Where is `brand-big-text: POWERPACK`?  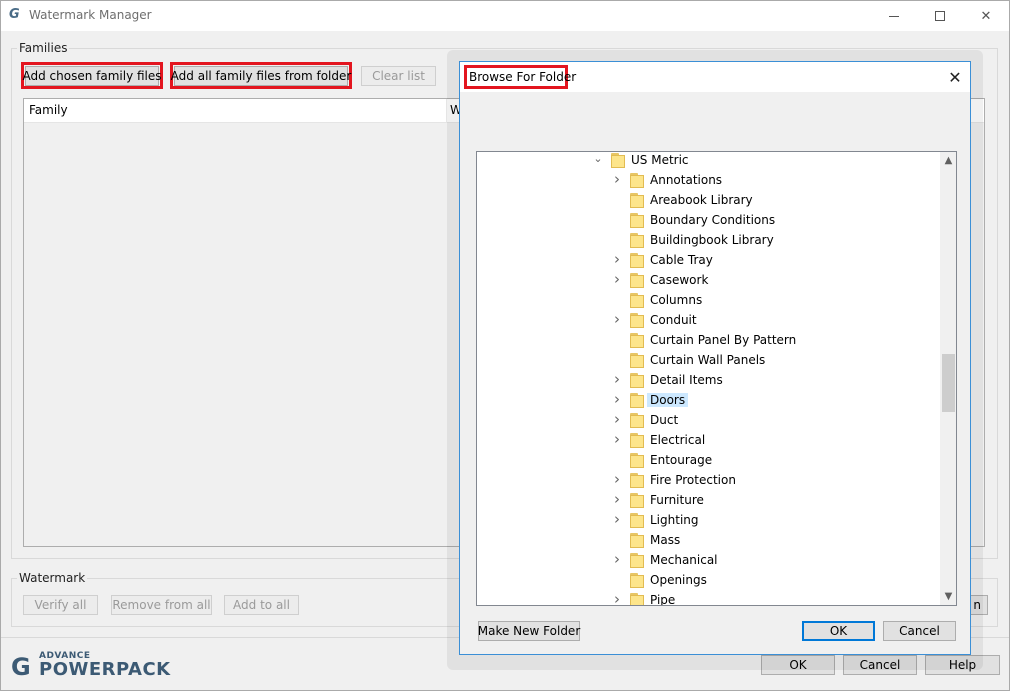 brand-big-text: POWERPACK is located at coordinates (105, 669).